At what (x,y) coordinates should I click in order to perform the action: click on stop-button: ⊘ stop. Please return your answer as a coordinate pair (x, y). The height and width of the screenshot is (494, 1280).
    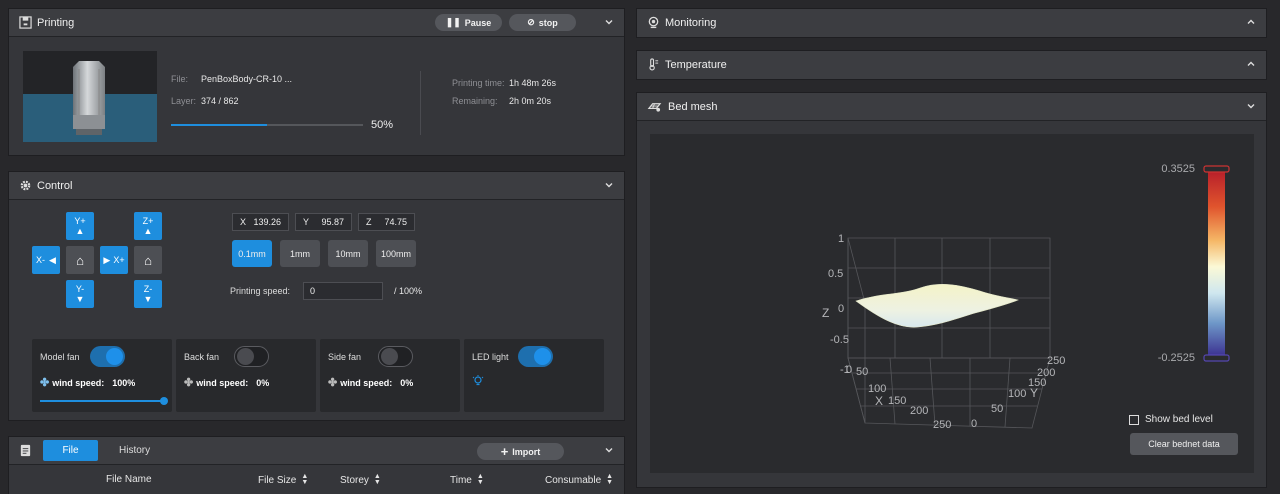
    Looking at the image, I should click on (542, 22).